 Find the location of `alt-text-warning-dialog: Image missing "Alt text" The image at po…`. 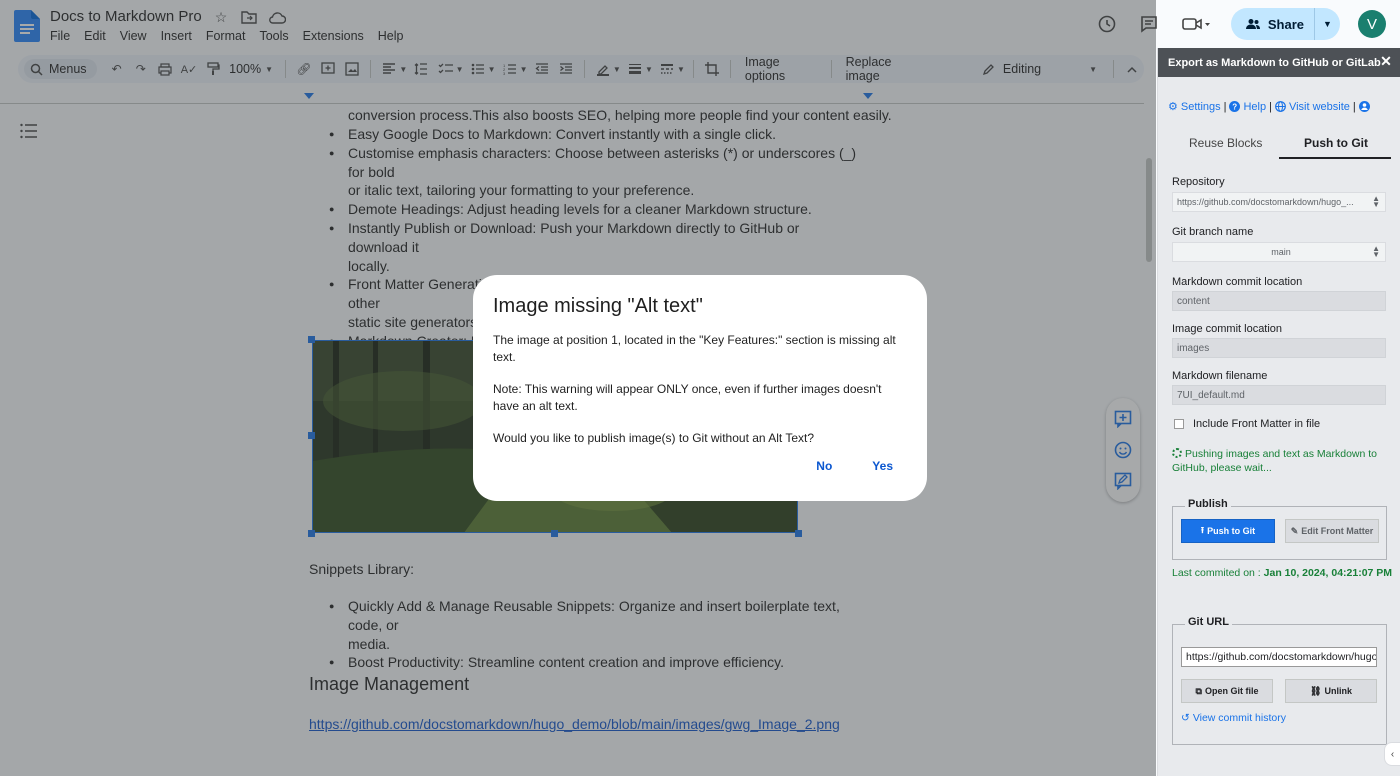

alt-text-warning-dialog: Image missing "Alt text" The image at po… is located at coordinates (700, 388).